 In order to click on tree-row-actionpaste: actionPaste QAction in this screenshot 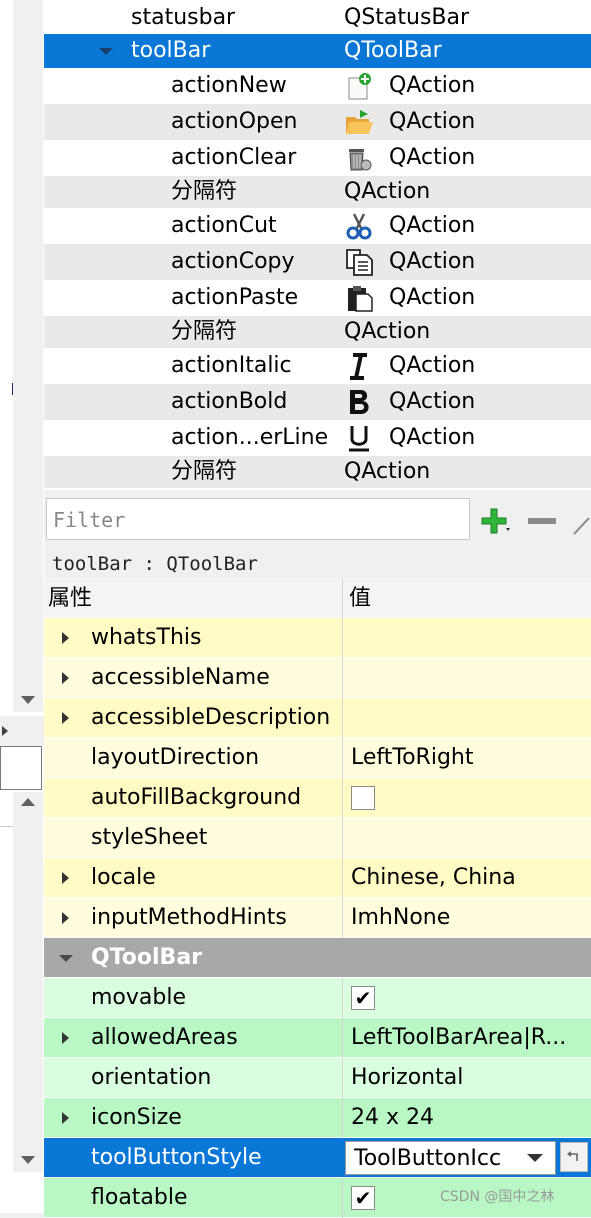, I will do `click(317, 298)`.